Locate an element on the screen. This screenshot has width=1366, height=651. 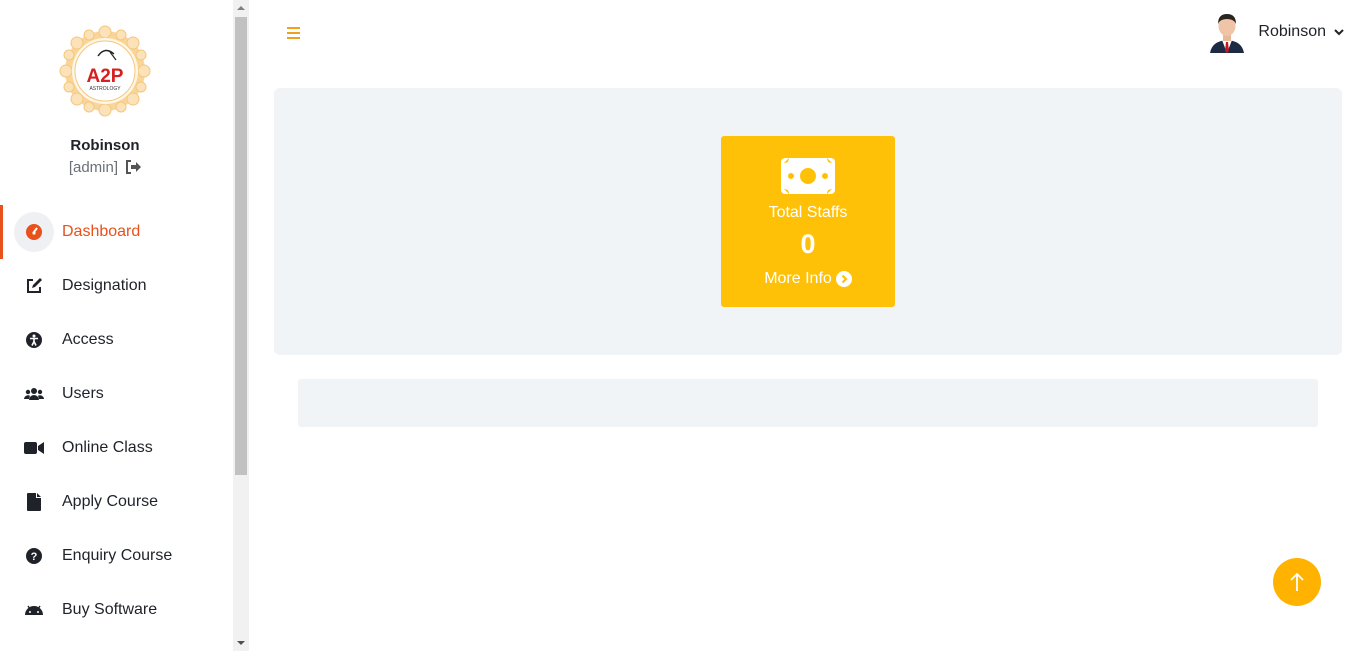
more-info-label: More Info is located at coordinates (798, 278).